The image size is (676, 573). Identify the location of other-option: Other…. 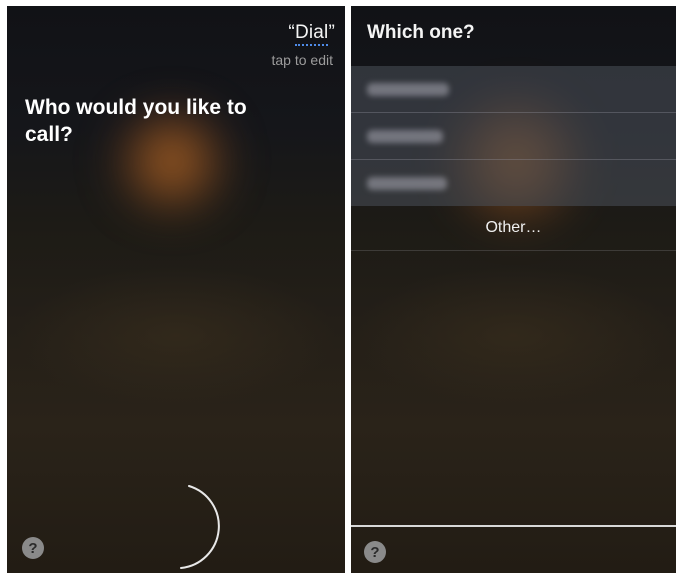
(513, 228).